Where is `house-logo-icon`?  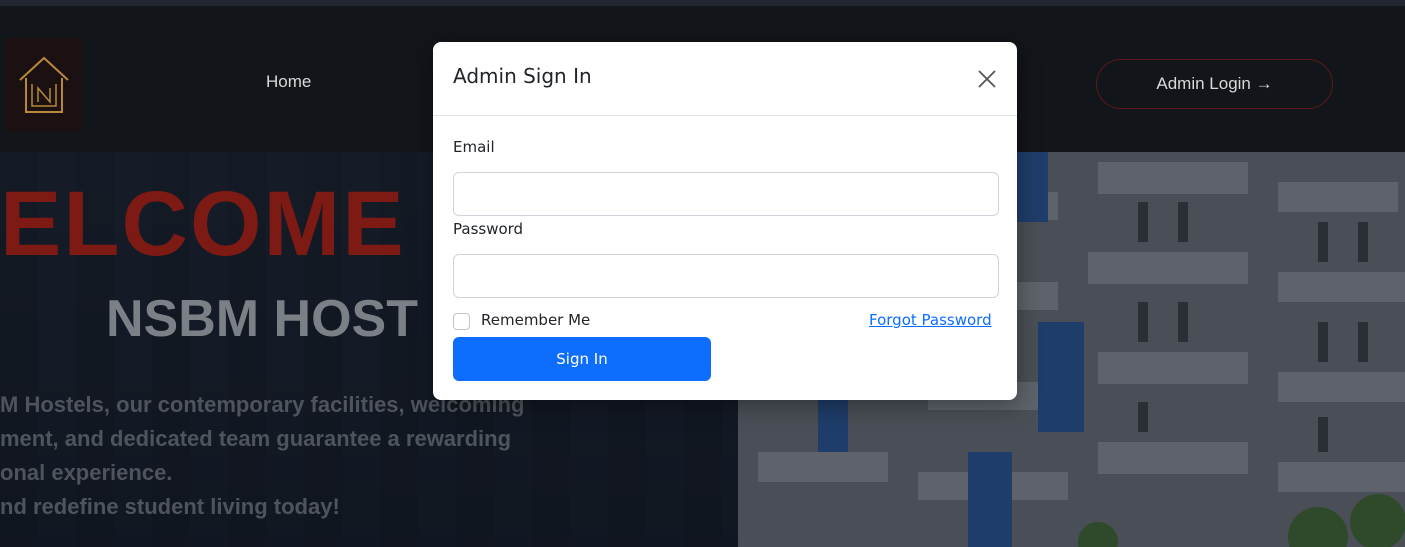 house-logo-icon is located at coordinates (44, 84).